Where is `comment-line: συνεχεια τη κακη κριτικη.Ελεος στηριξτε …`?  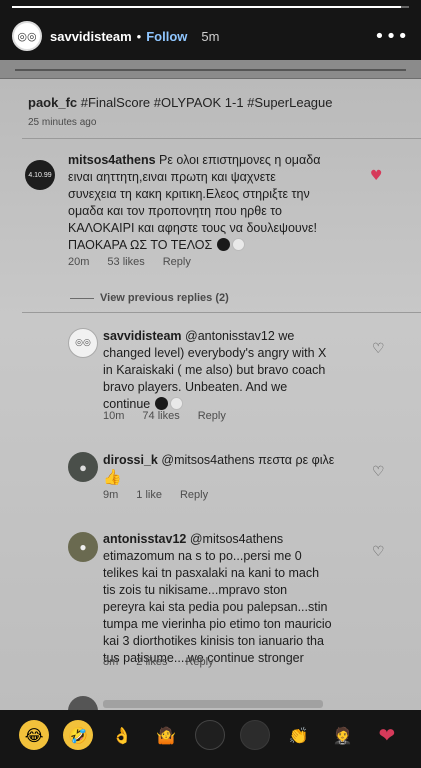 comment-line: συνεχεια τη κακη κριτικη.Ελεος στηριξτε … is located at coordinates (189, 194).